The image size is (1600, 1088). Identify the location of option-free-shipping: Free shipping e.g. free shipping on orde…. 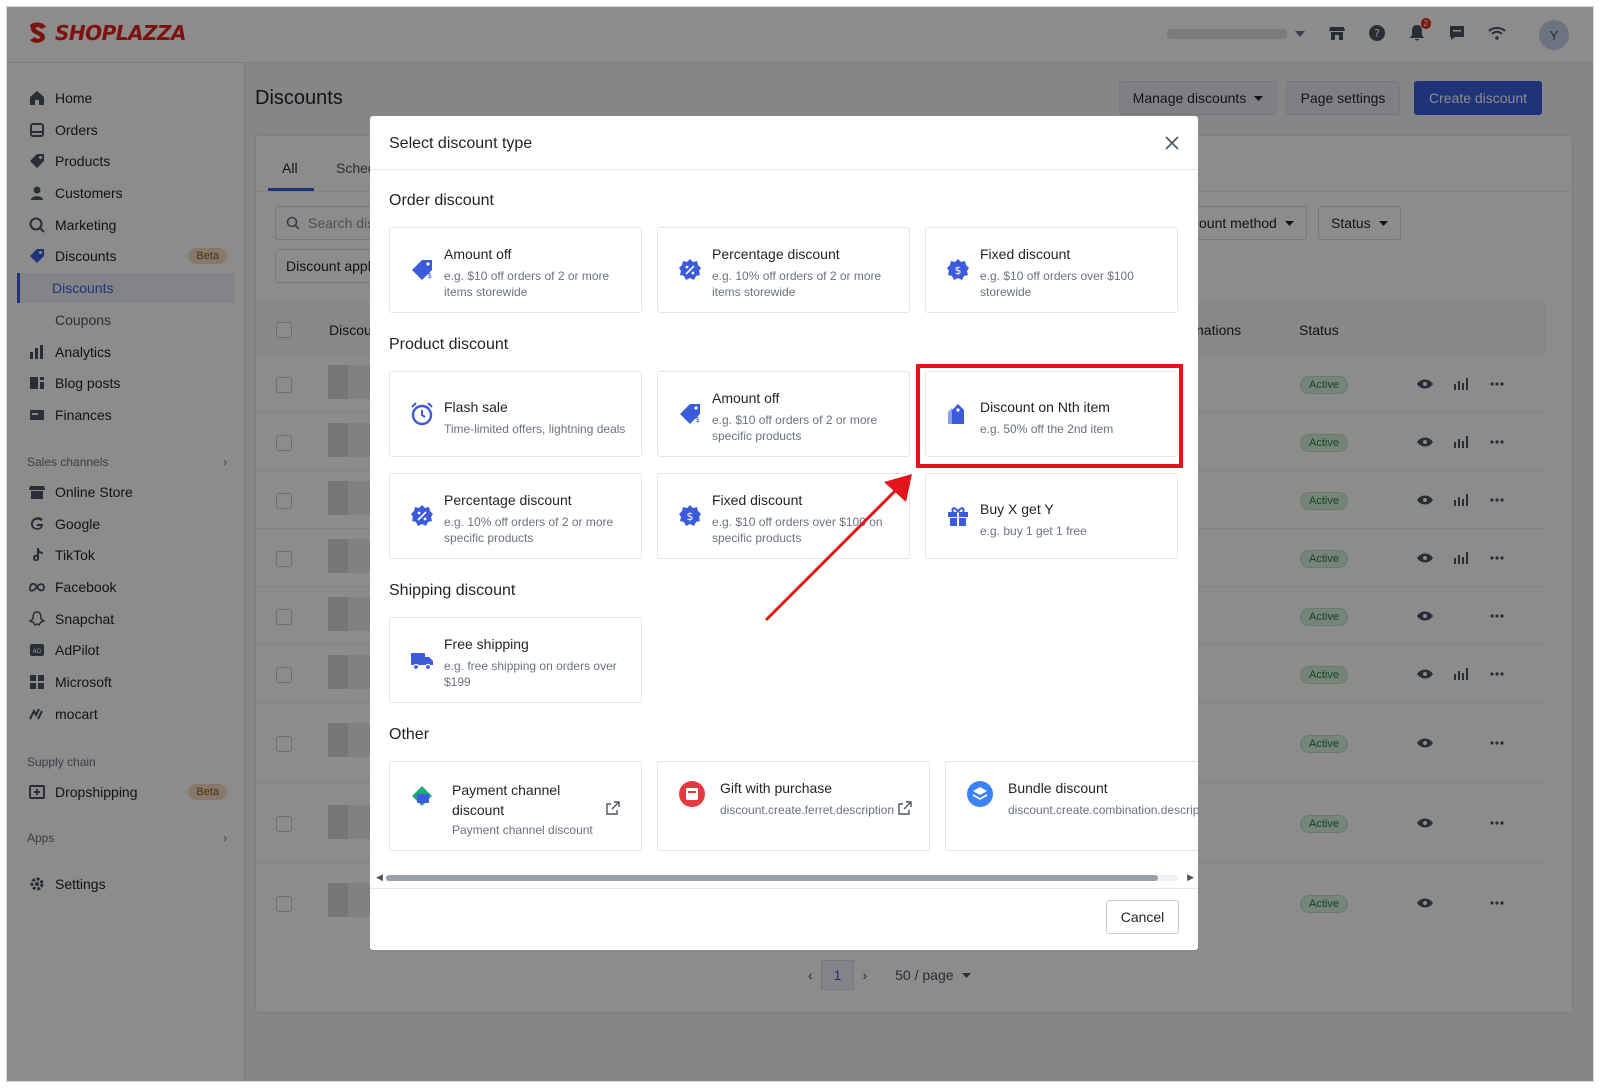
(515, 660).